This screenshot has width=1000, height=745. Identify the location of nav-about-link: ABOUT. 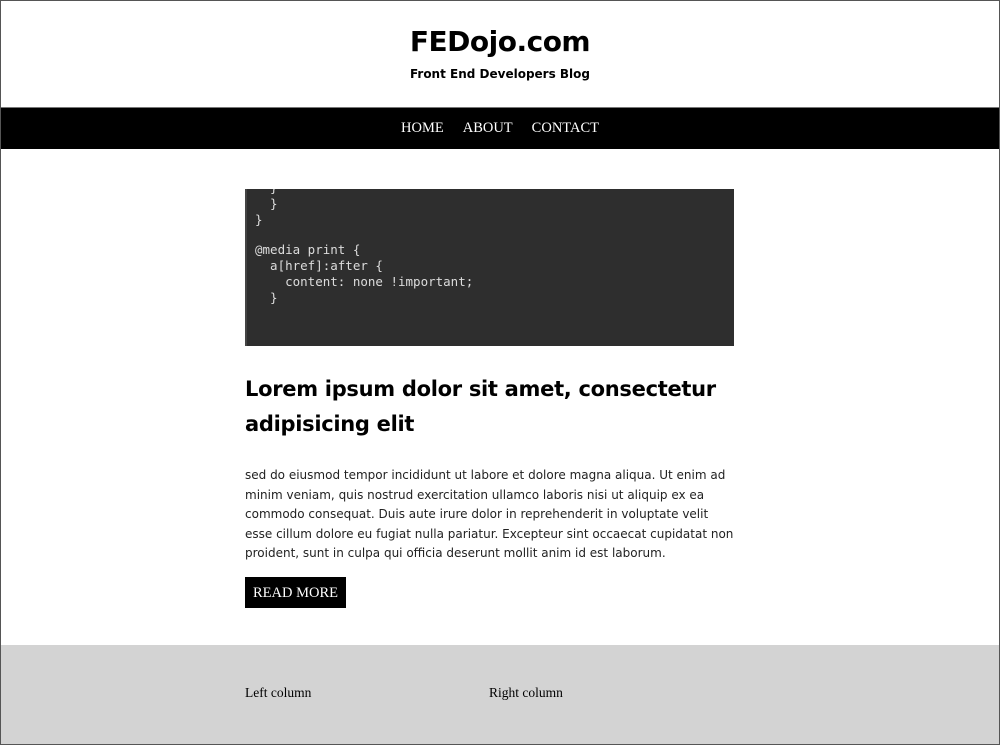
(488, 128).